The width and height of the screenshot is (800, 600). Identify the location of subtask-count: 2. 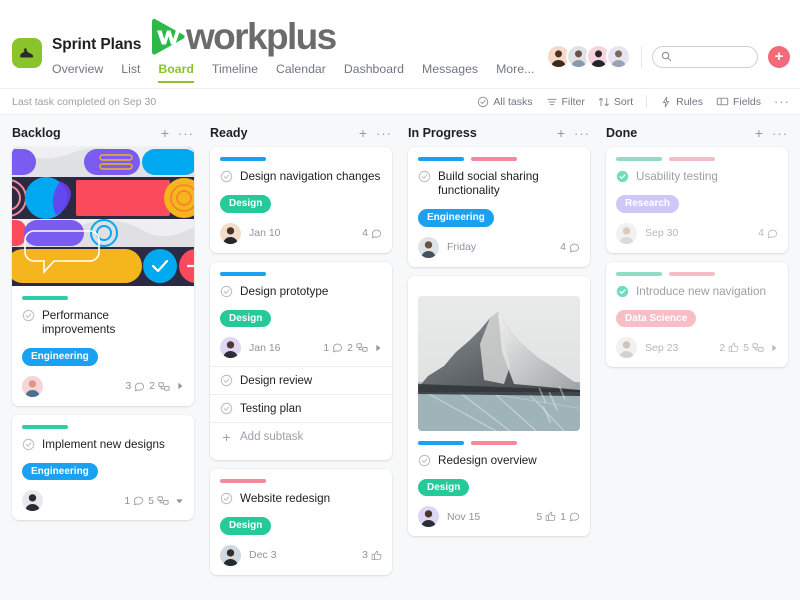
(357, 348).